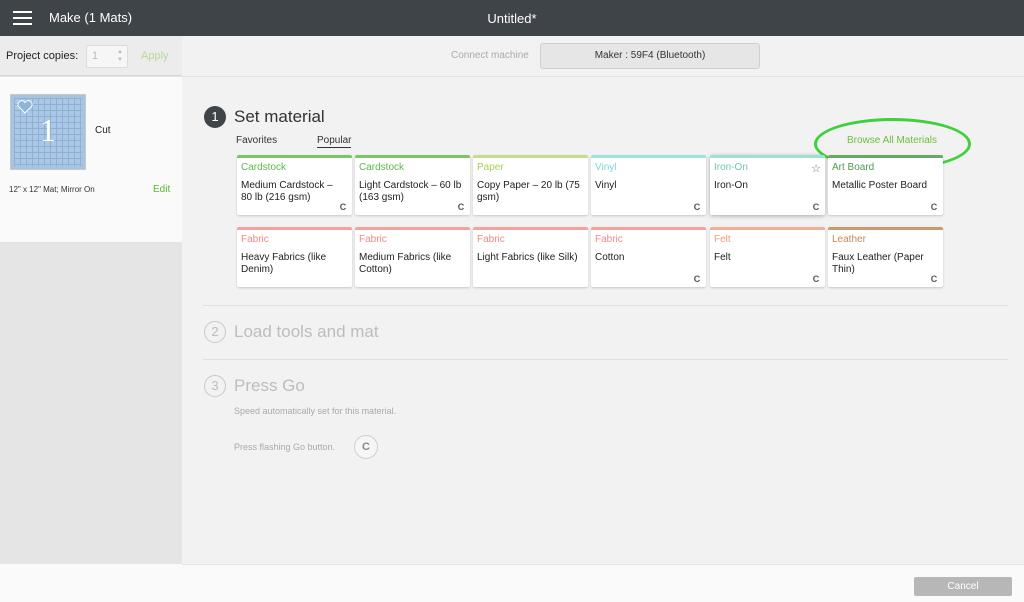 The image size is (1024, 602). Describe the element at coordinates (405, 263) in the screenshot. I see `material-name: Medium Fabrics (like Cotton)` at that location.